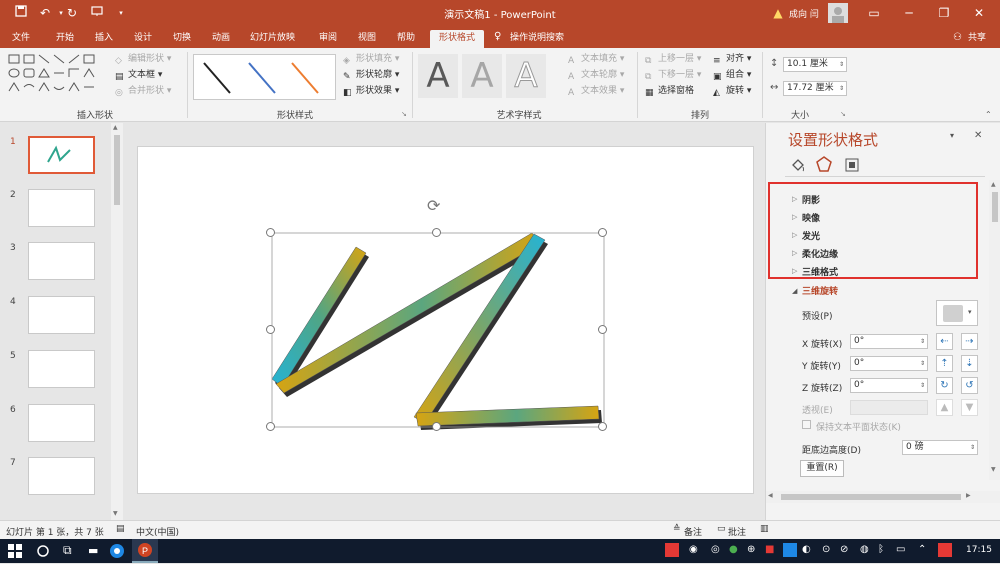  What do you see at coordinates (715, 549) in the screenshot?
I see `tray-app-icon: ◎` at bounding box center [715, 549].